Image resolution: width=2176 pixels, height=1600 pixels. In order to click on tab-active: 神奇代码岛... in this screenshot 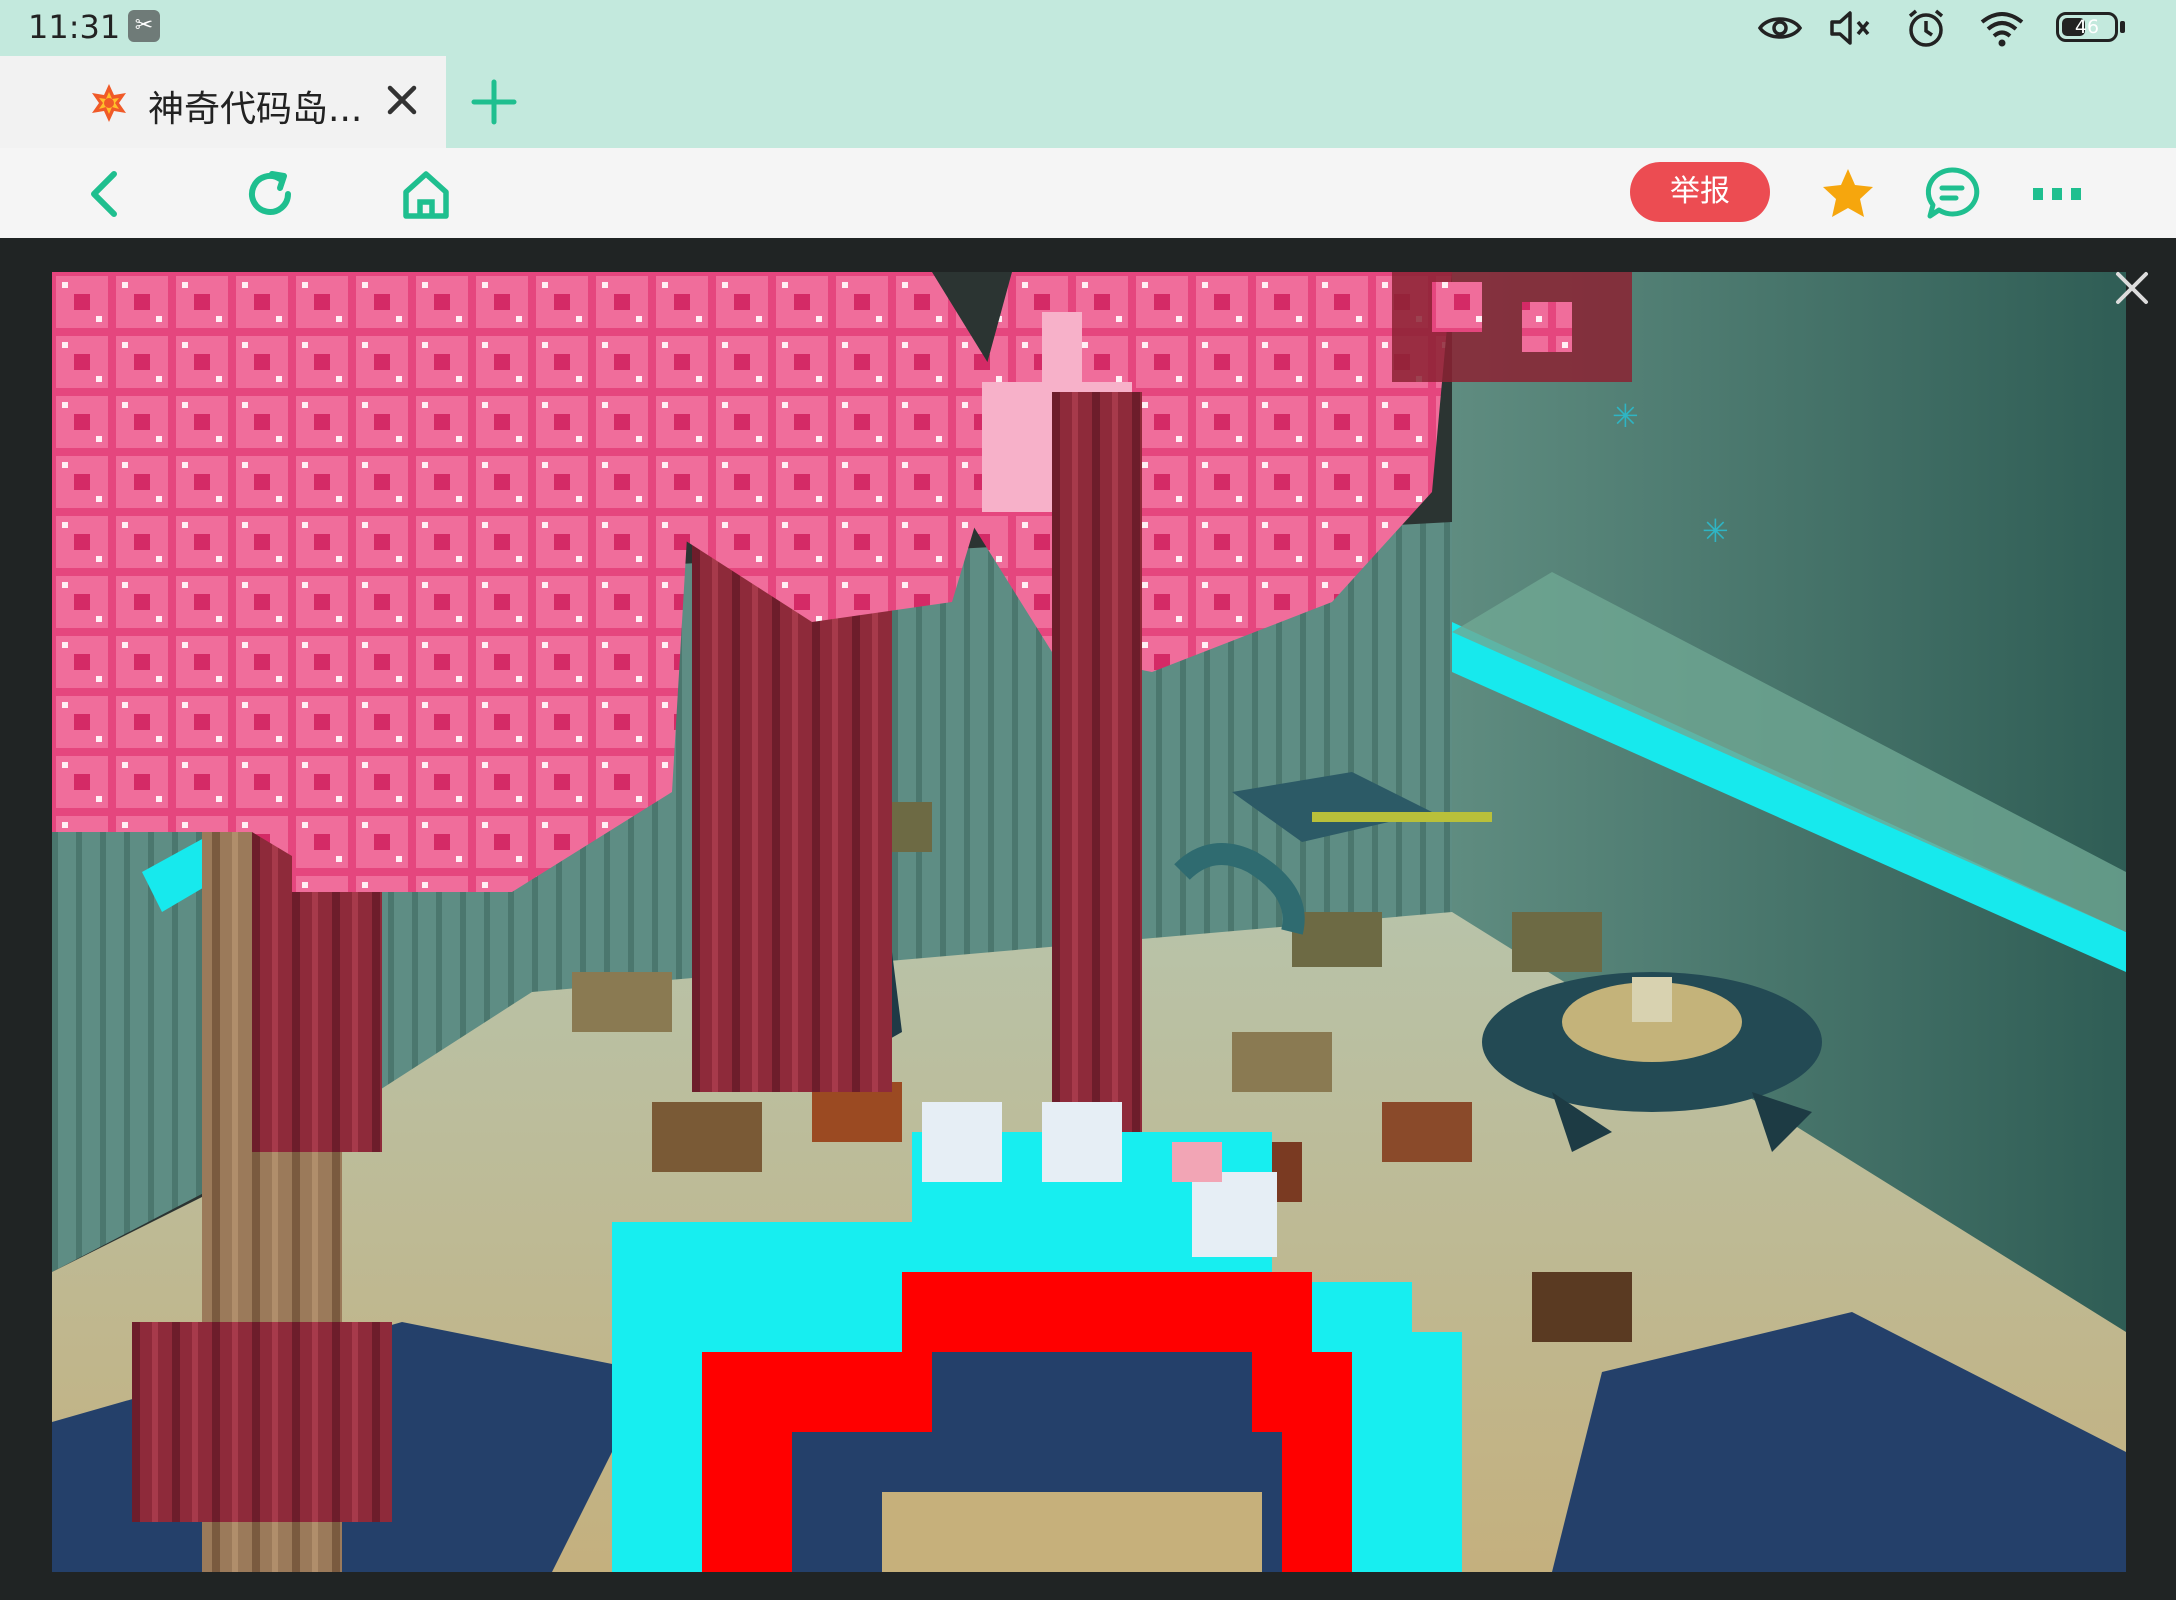, I will do `click(223, 102)`.